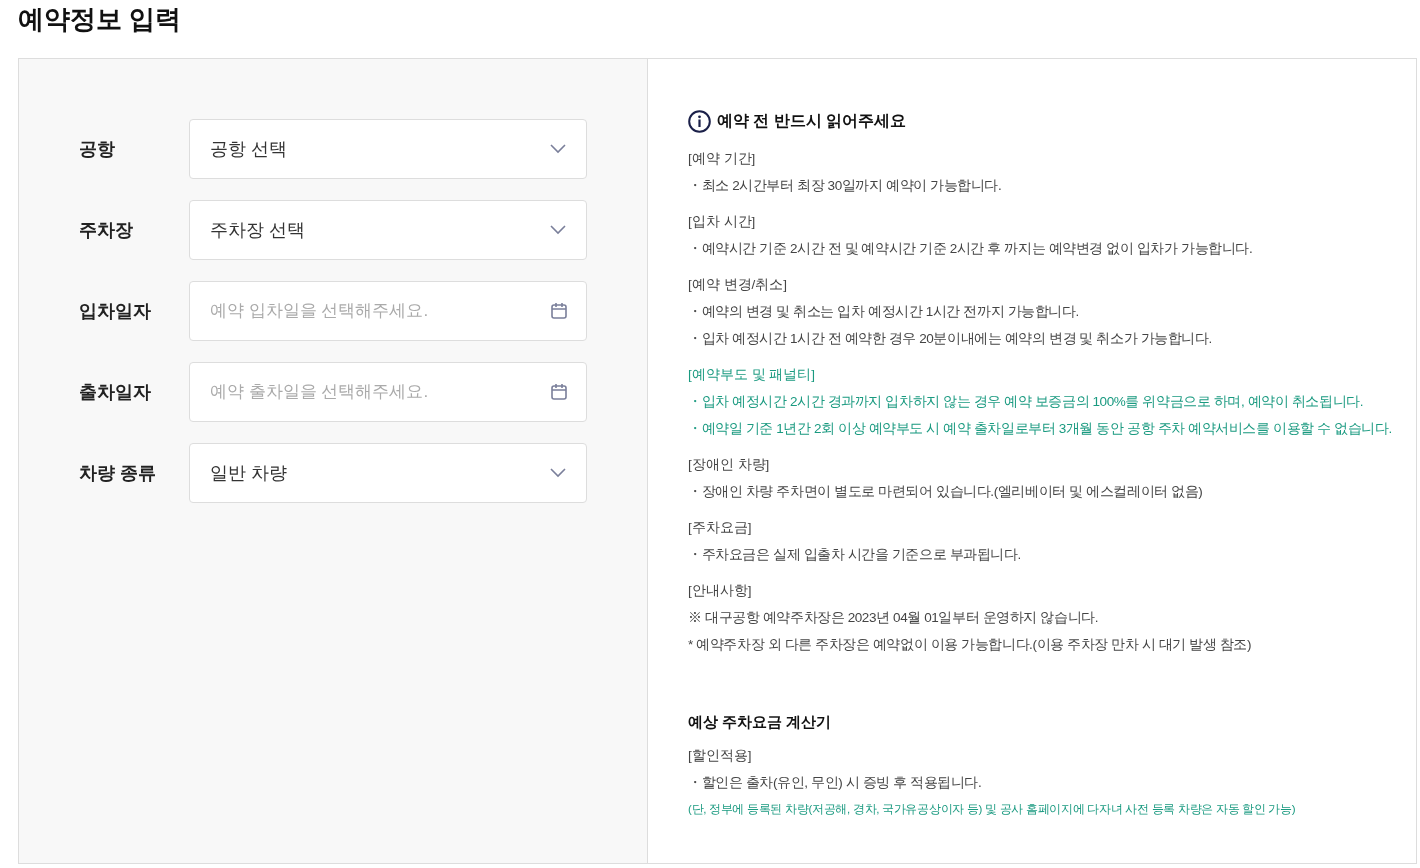  I want to click on field-label: 입차일자, so click(115, 311).